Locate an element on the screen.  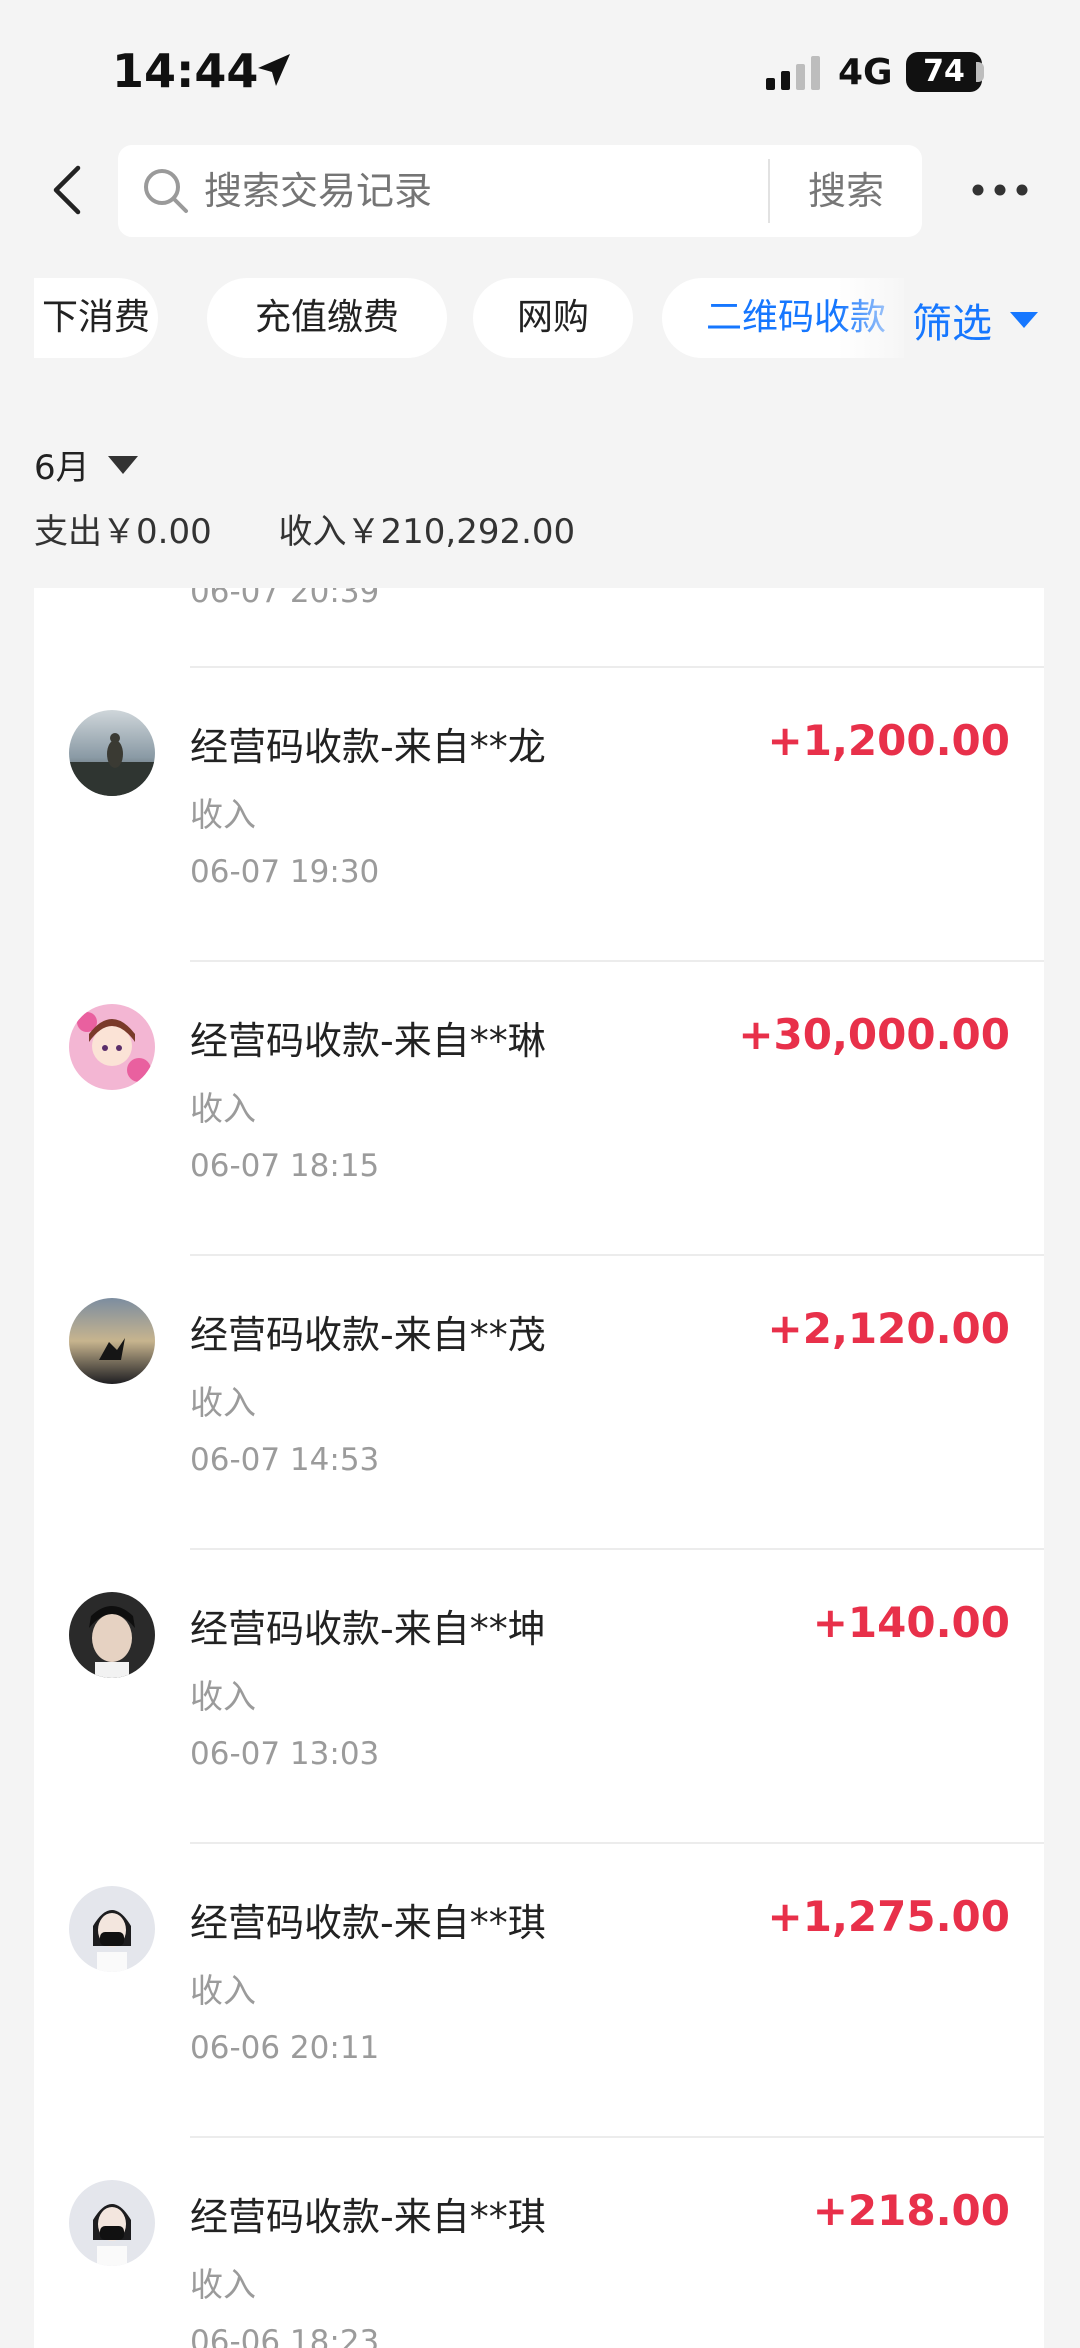
transaction-time: 06-06 20:11 is located at coordinates (285, 2048).